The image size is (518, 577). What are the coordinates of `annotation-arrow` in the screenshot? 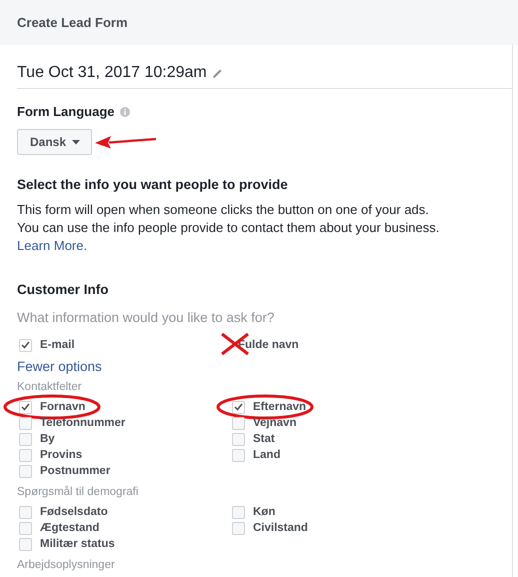 It's located at (126, 142).